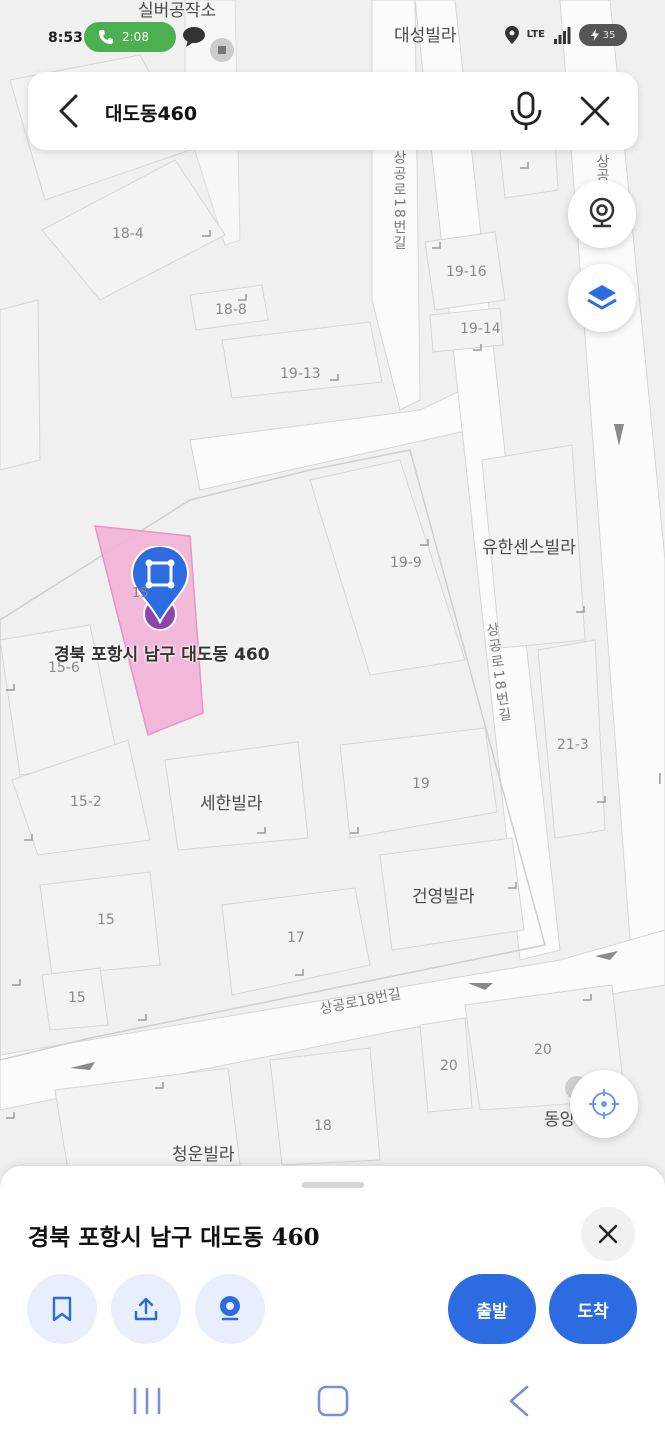 The height and width of the screenshot is (1440, 665). Describe the element at coordinates (480, 329) in the screenshot. I see `map-label-parcel-19-14: 19-14` at that location.